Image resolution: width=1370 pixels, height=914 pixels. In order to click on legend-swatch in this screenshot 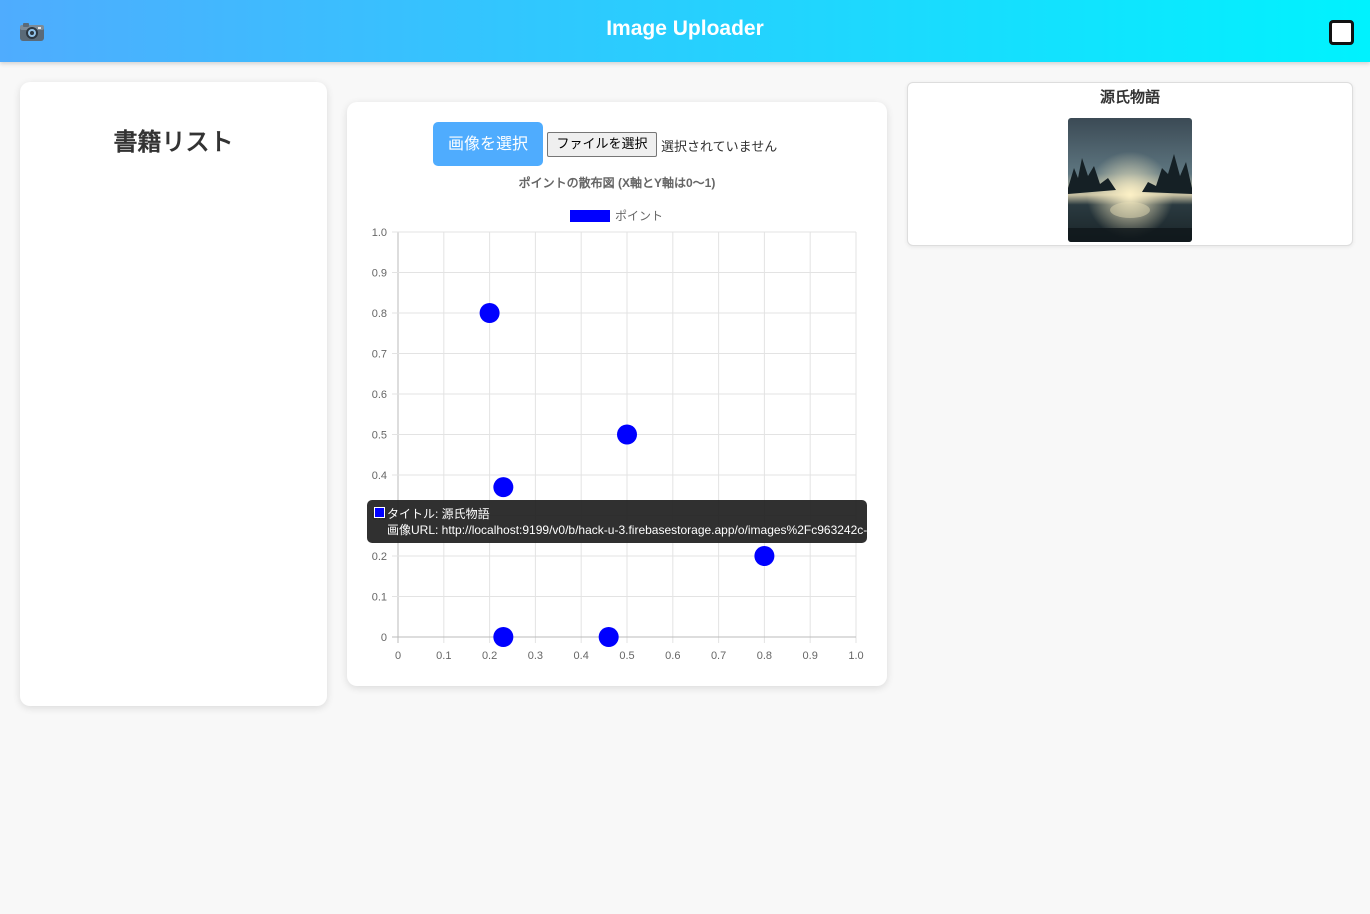, I will do `click(590, 216)`.